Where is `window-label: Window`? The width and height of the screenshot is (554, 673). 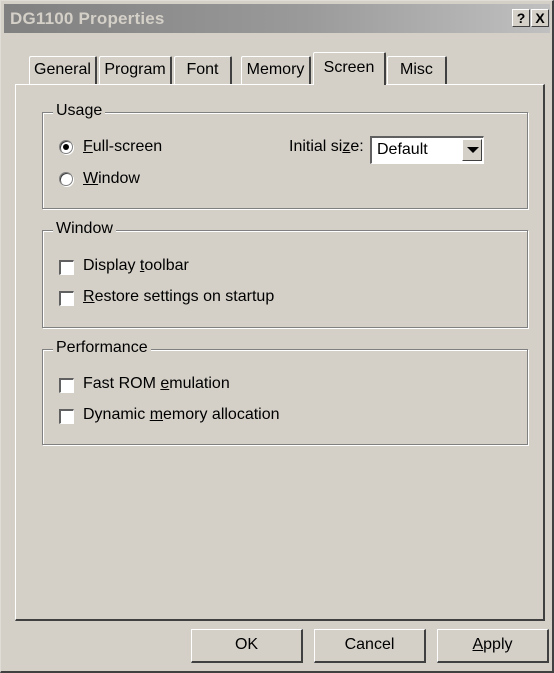 window-label: Window is located at coordinates (111, 179).